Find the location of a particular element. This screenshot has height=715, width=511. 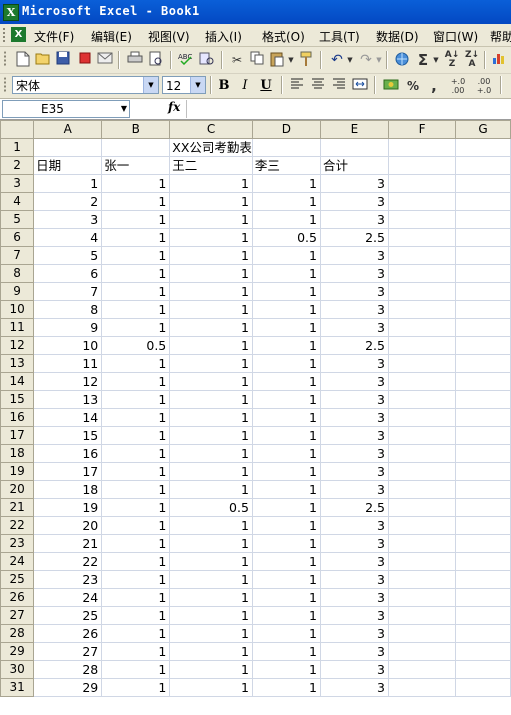

column-header: E is located at coordinates (354, 129).